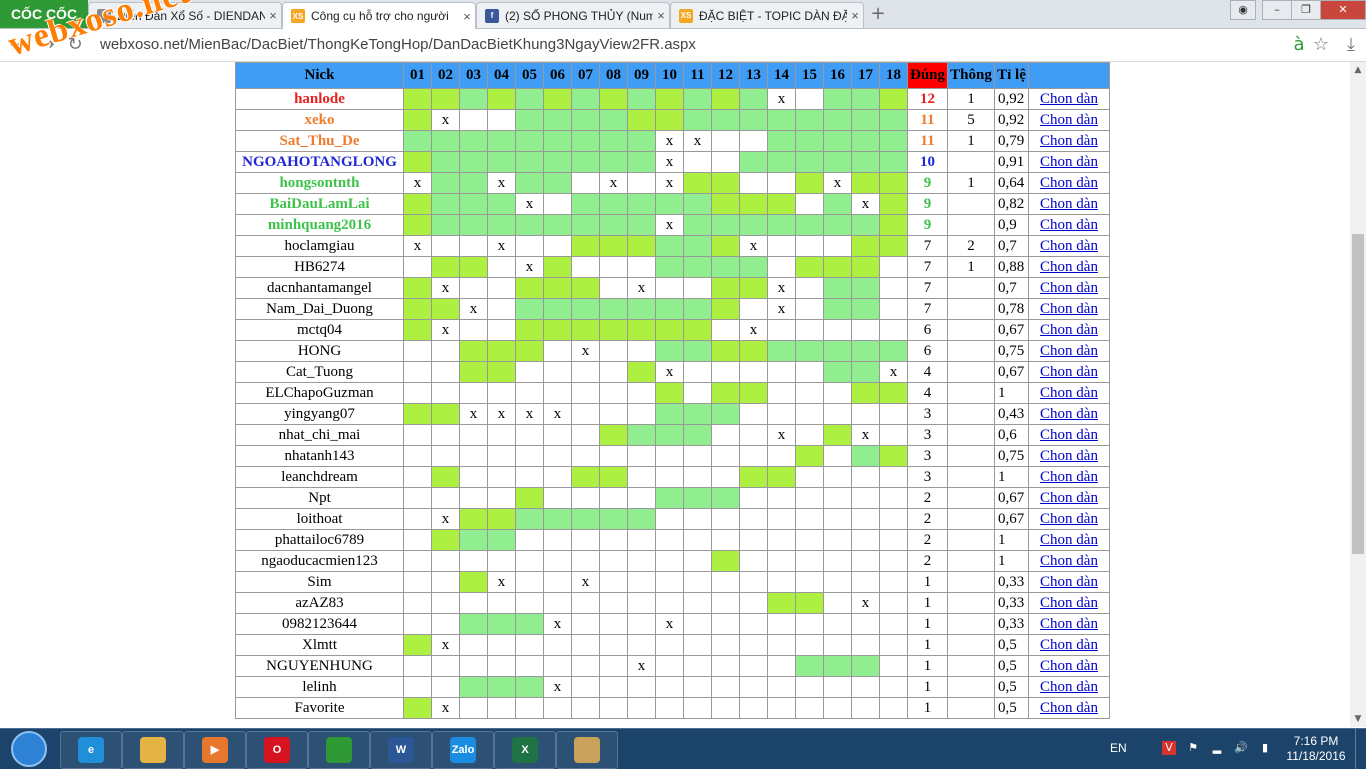 The width and height of the screenshot is (1366, 769). I want to click on taskbar-app-7: Zalo, so click(463, 750).